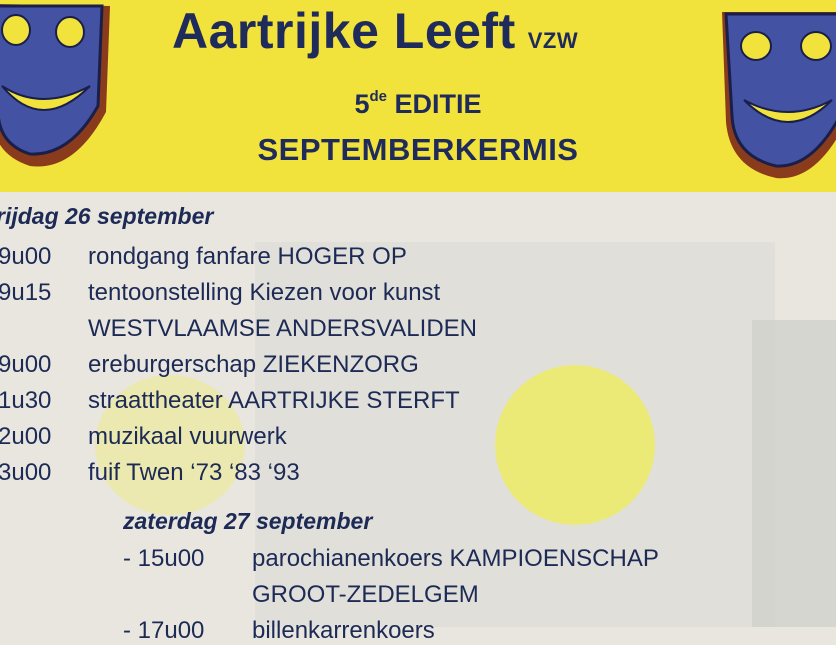  What do you see at coordinates (253, 364) in the screenshot?
I see `event-description: ereburgerschap ZIEKENZORG` at bounding box center [253, 364].